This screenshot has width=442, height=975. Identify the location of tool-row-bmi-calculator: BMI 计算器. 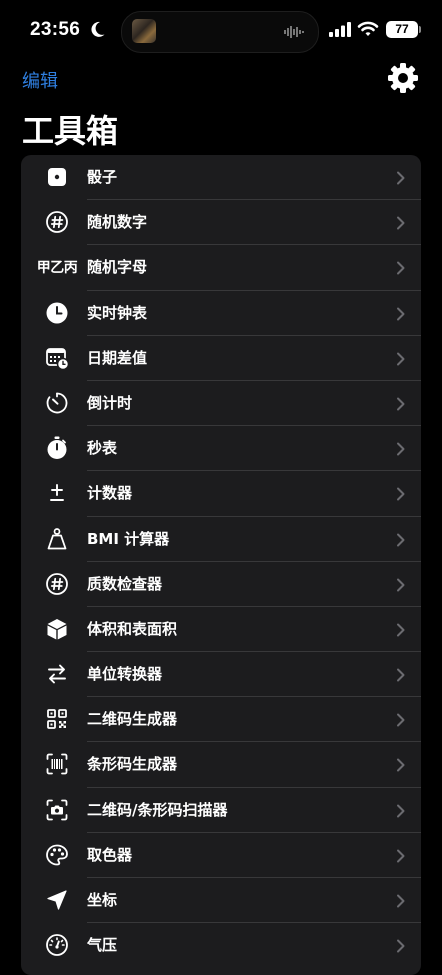
(221, 539).